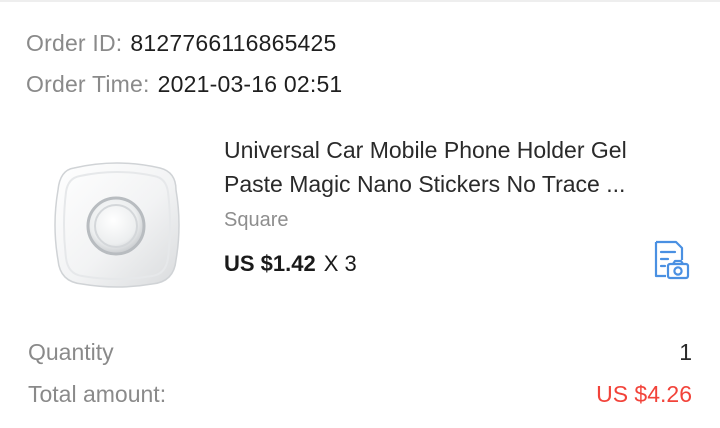  I want to click on order-id-value: 8127766116865425, so click(233, 43).